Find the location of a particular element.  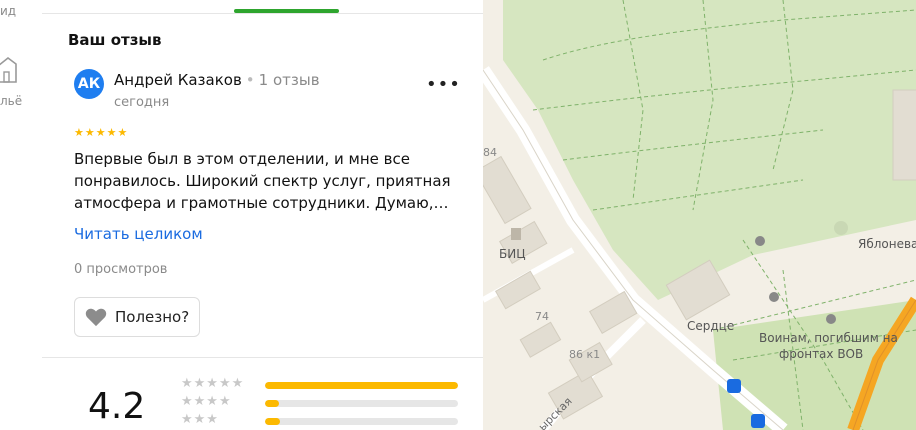

heart-icon is located at coordinates (96, 317).